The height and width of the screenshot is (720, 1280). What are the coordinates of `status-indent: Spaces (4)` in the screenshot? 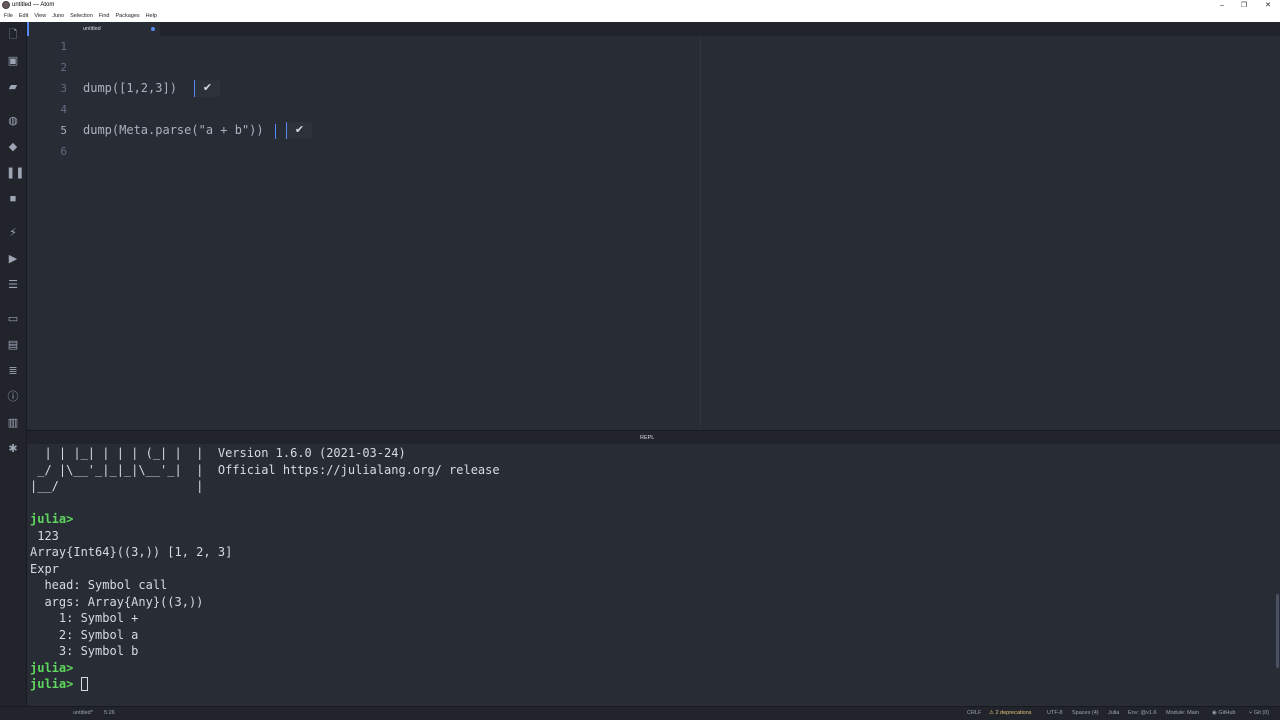 It's located at (1085, 713).